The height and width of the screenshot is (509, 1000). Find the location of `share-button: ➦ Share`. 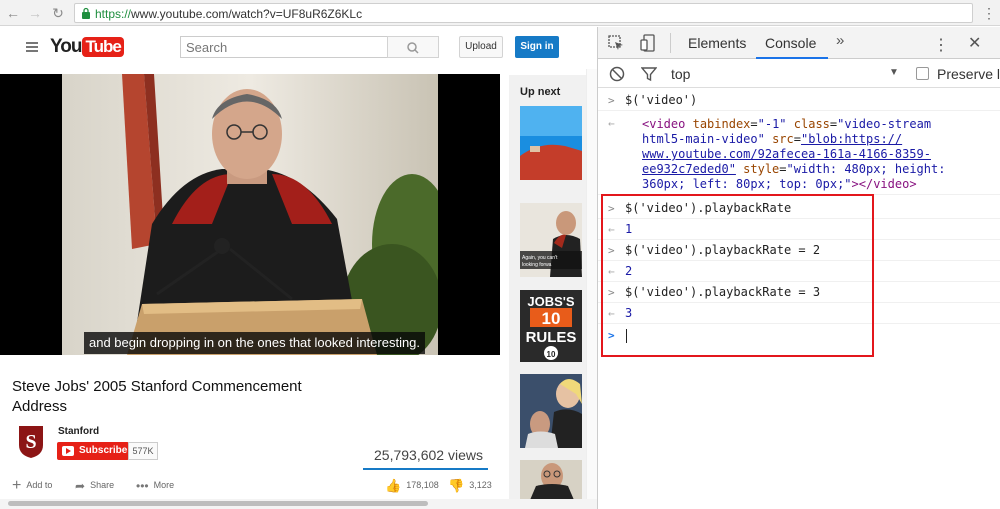

share-button: ➦ Share is located at coordinates (95, 485).